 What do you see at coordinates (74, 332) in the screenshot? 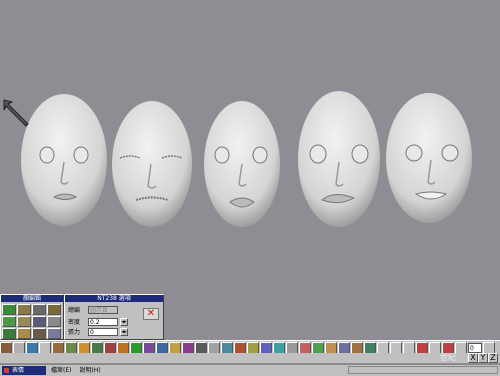
I see `option-label: 張力` at bounding box center [74, 332].